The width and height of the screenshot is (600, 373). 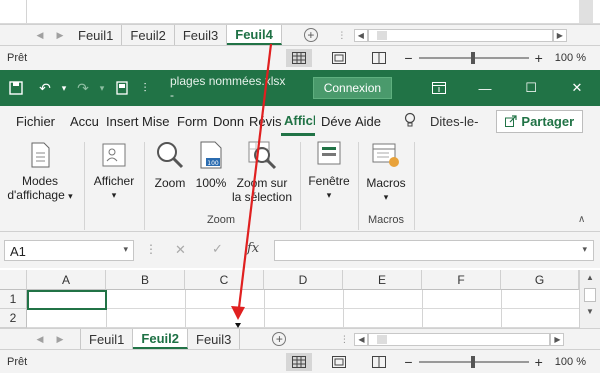 What do you see at coordinates (254, 35) in the screenshot?
I see `top-tab-feuil4: Feuil4` at bounding box center [254, 35].